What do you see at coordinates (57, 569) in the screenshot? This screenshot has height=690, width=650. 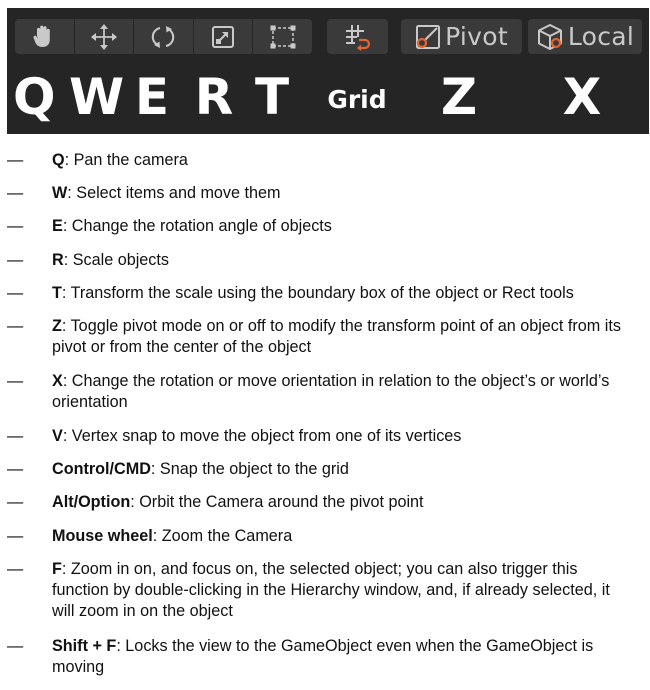 I see `shortcut-key: F` at bounding box center [57, 569].